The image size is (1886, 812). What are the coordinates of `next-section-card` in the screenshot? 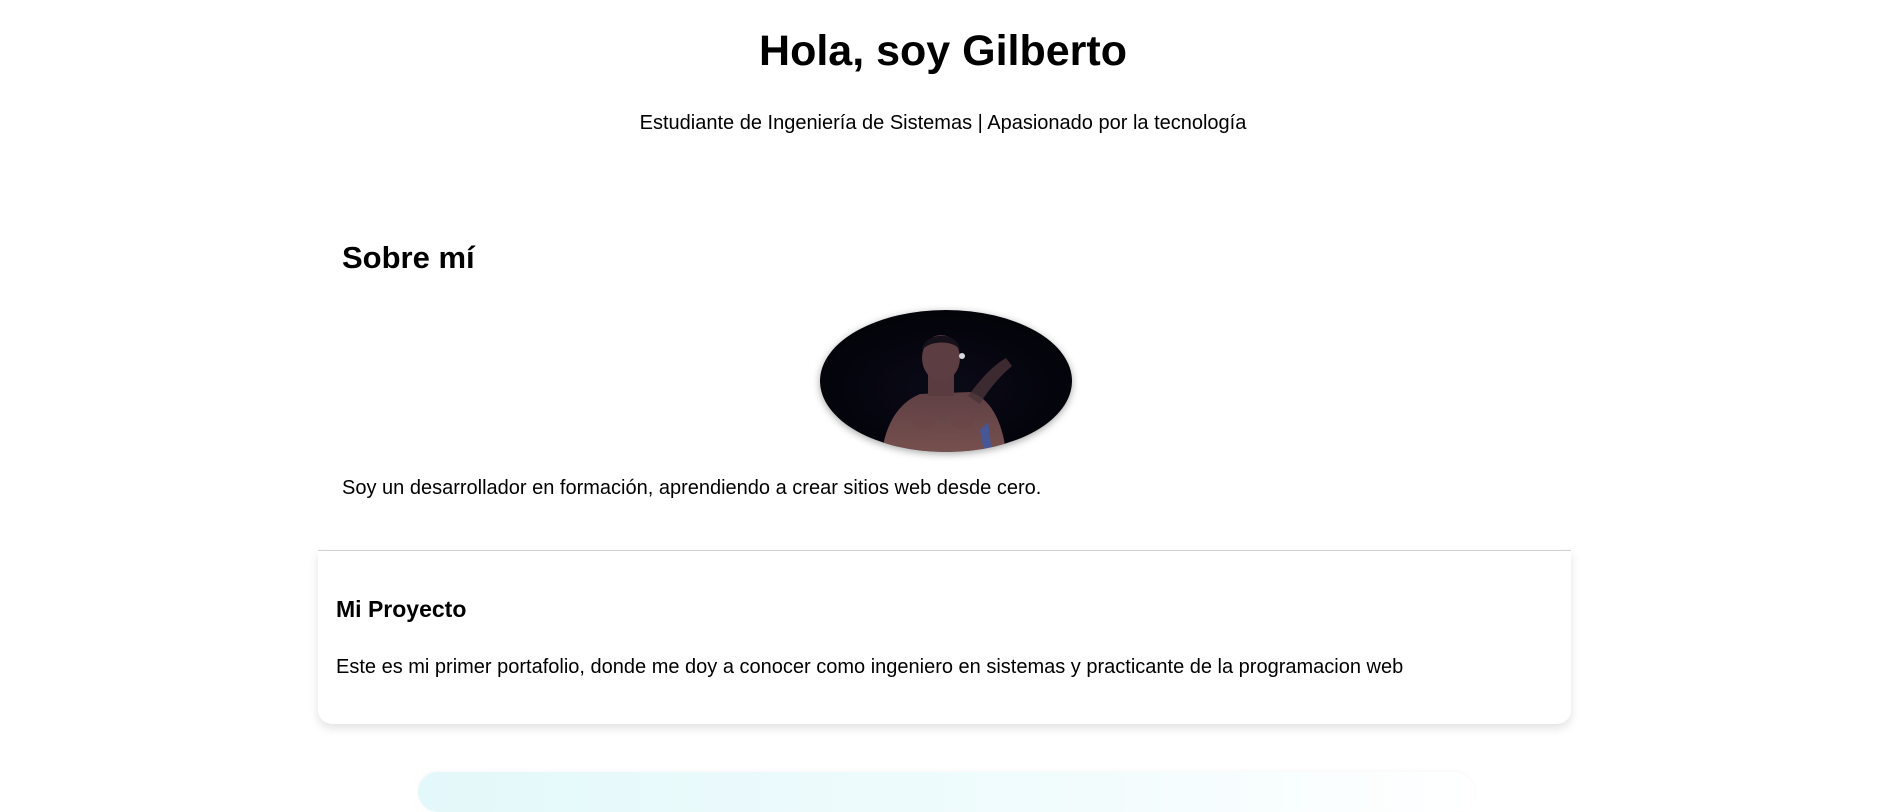 It's located at (946, 792).